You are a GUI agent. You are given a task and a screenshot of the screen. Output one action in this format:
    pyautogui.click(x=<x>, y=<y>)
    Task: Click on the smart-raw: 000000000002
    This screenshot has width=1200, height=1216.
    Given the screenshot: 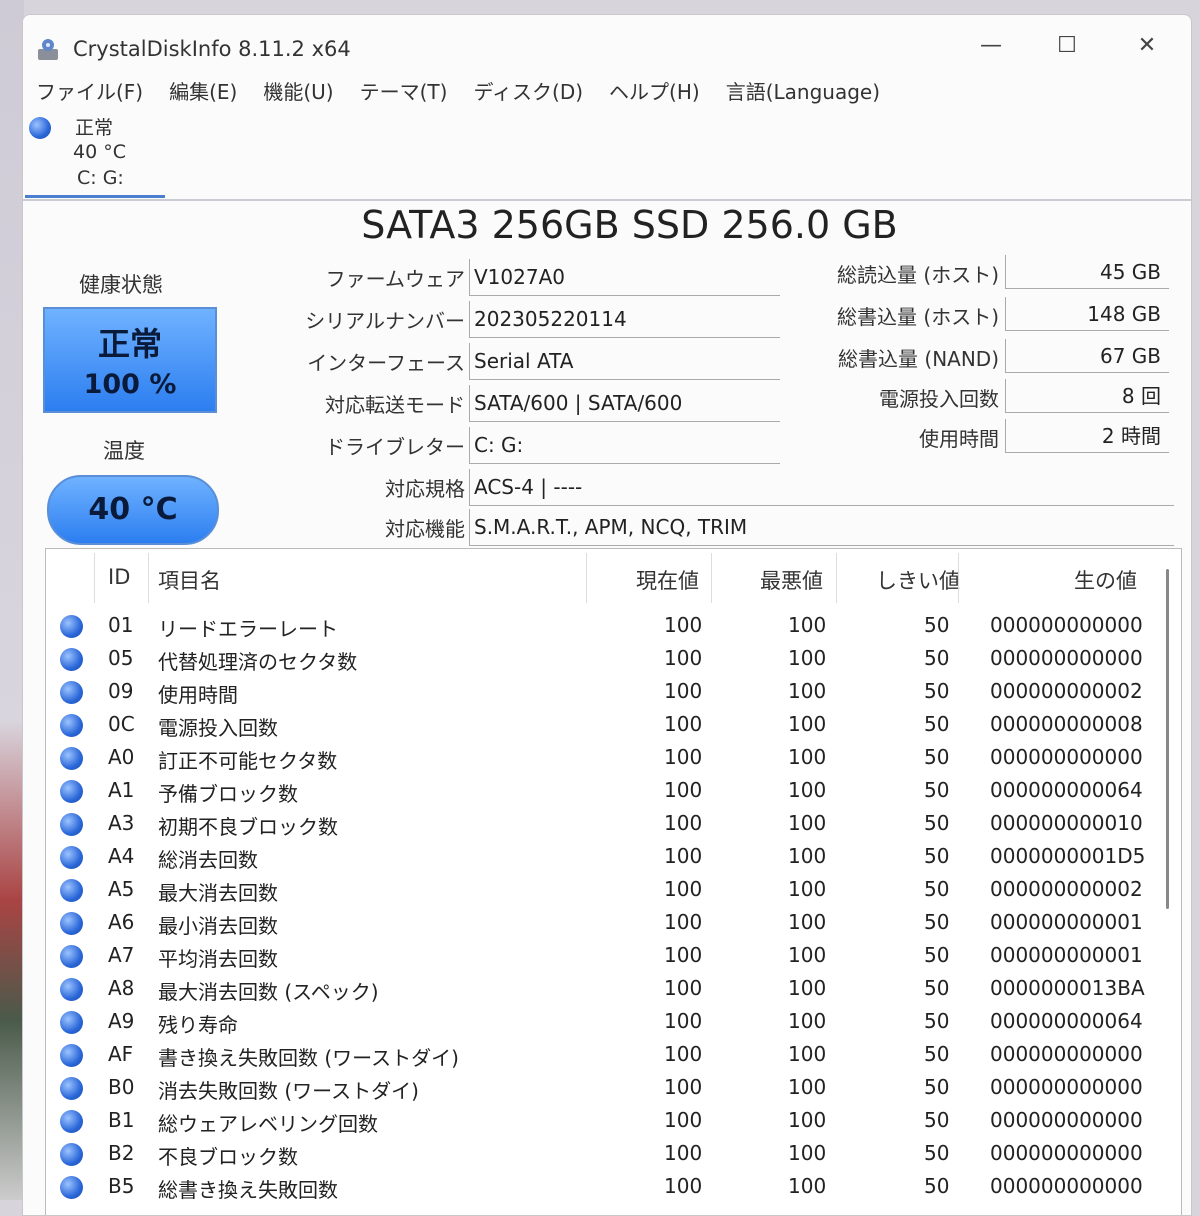 What is the action you would take?
    pyautogui.click(x=1066, y=691)
    